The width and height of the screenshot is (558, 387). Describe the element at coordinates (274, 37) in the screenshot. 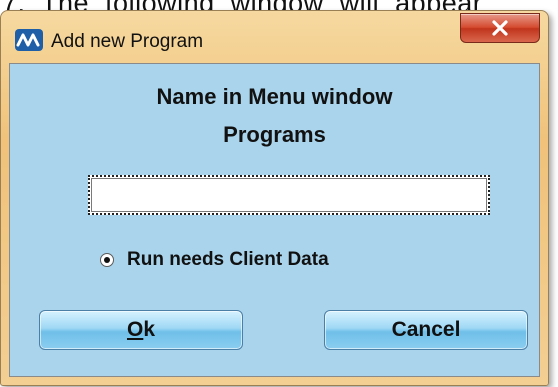

I see `title-bar: Add new Program` at that location.